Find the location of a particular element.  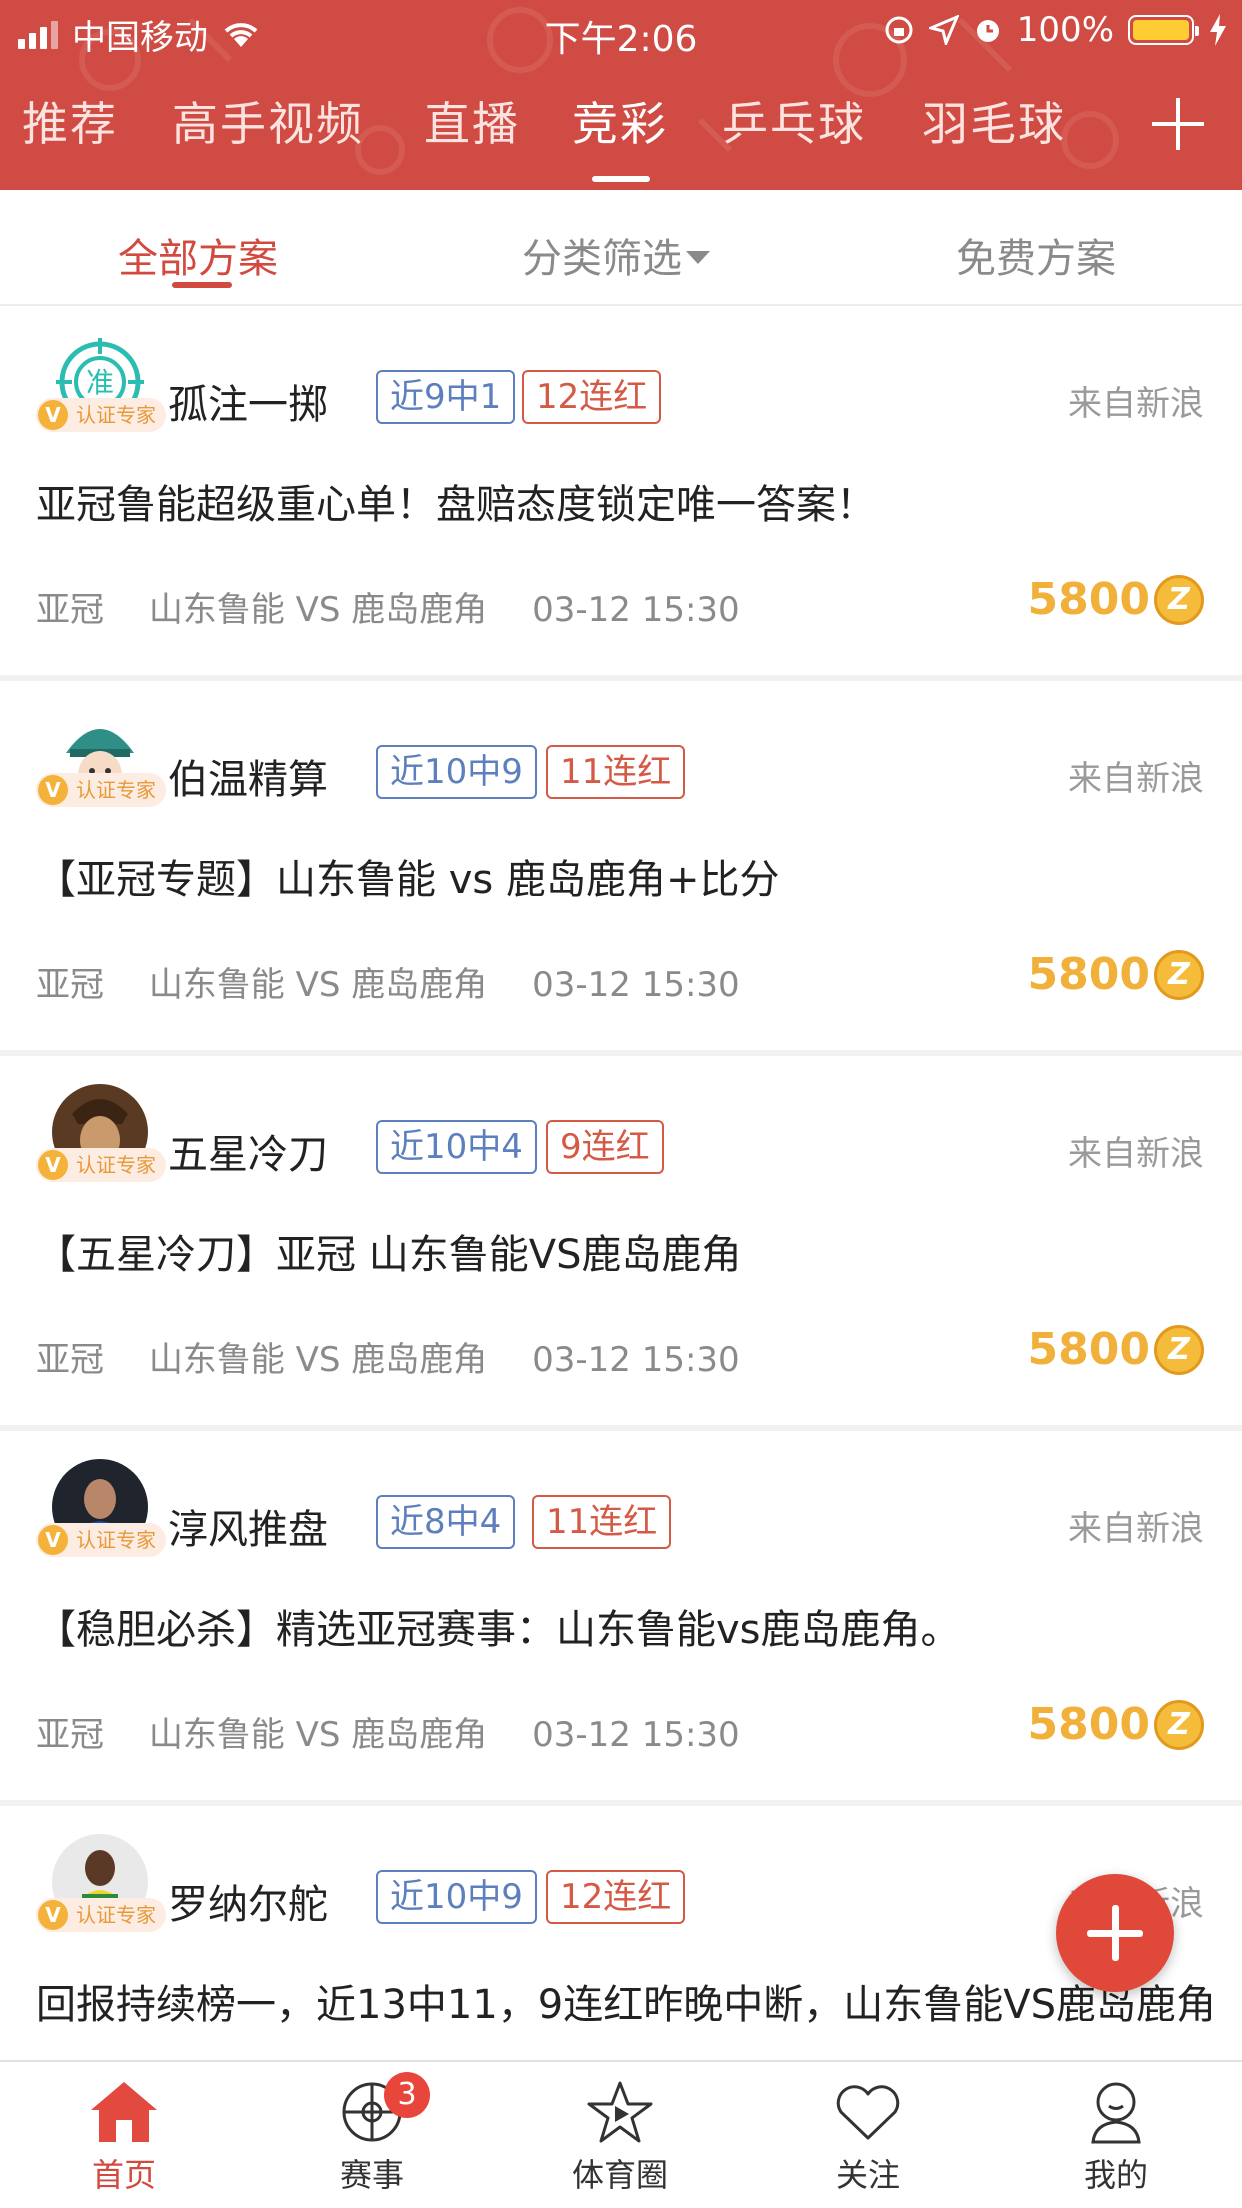

author-name: 伯温精算 is located at coordinates (248, 776).